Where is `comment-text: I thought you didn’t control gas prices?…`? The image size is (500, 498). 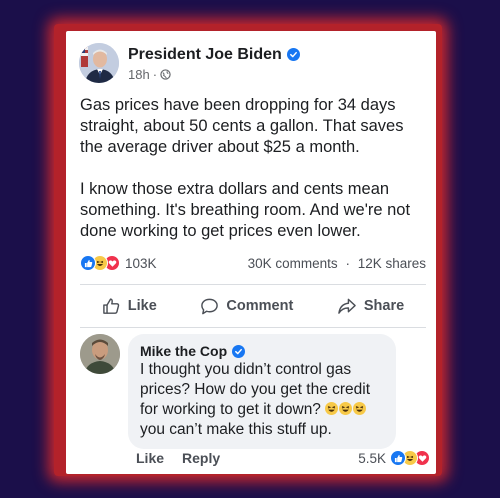
comment-text: I thought you didn’t control gas prices?… is located at coordinates (262, 400).